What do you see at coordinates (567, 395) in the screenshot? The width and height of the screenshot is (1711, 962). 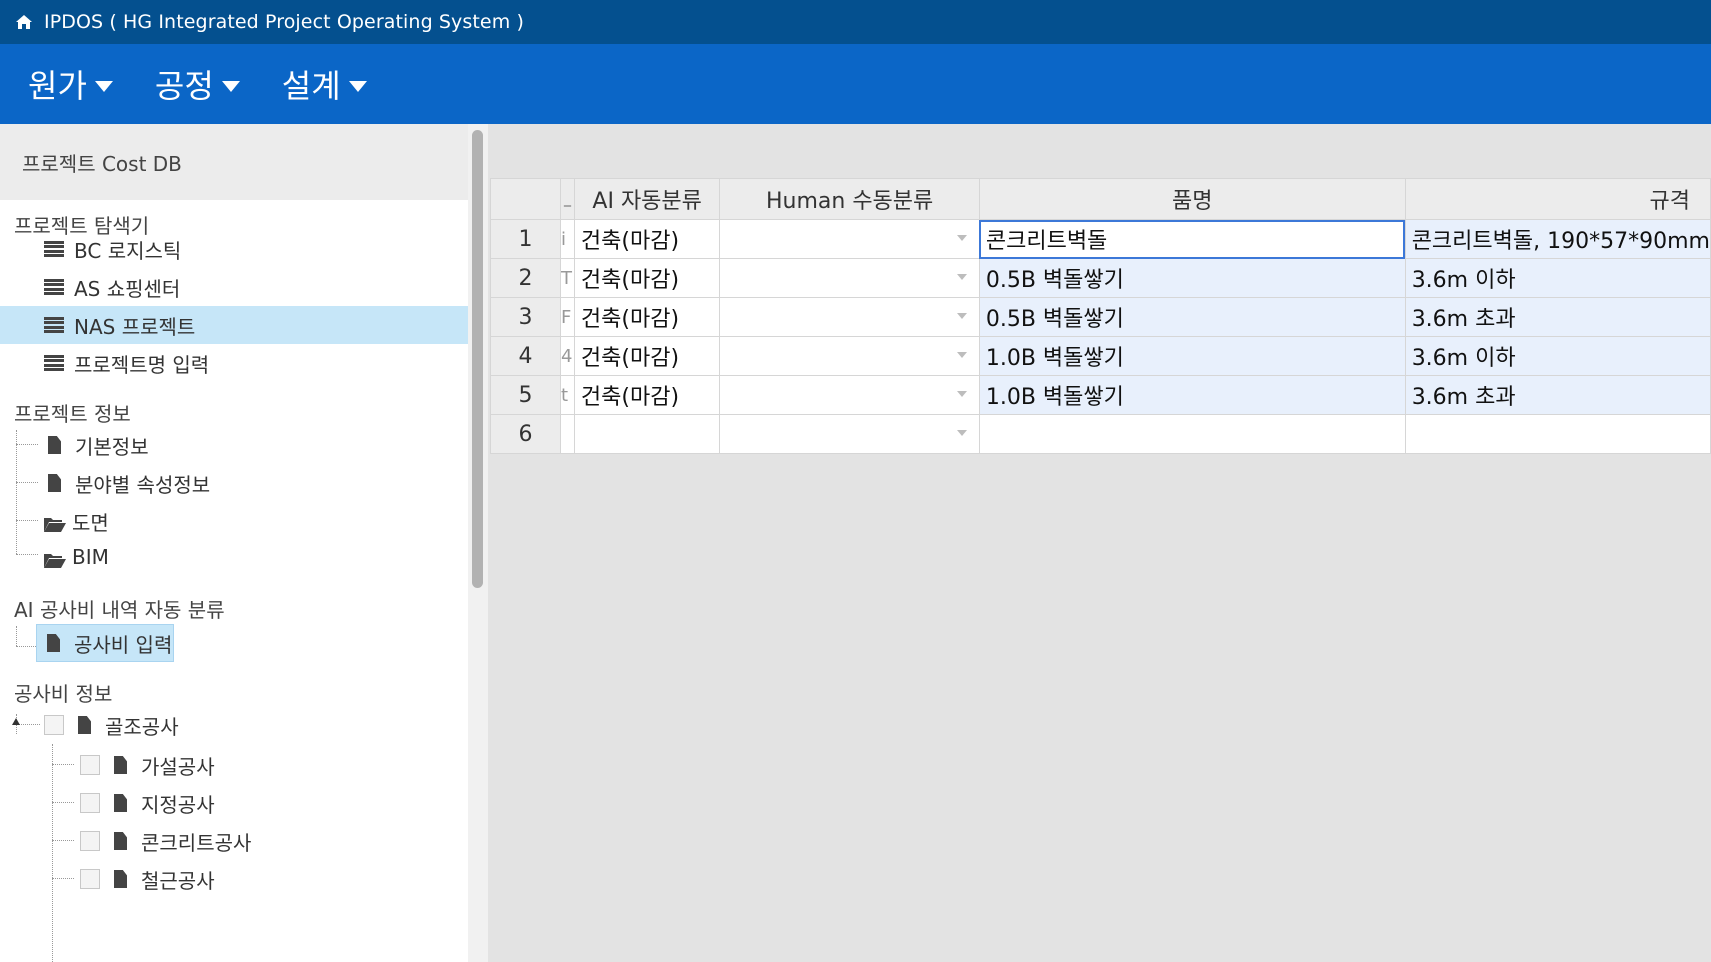 I see `hidden-cell: t` at bounding box center [567, 395].